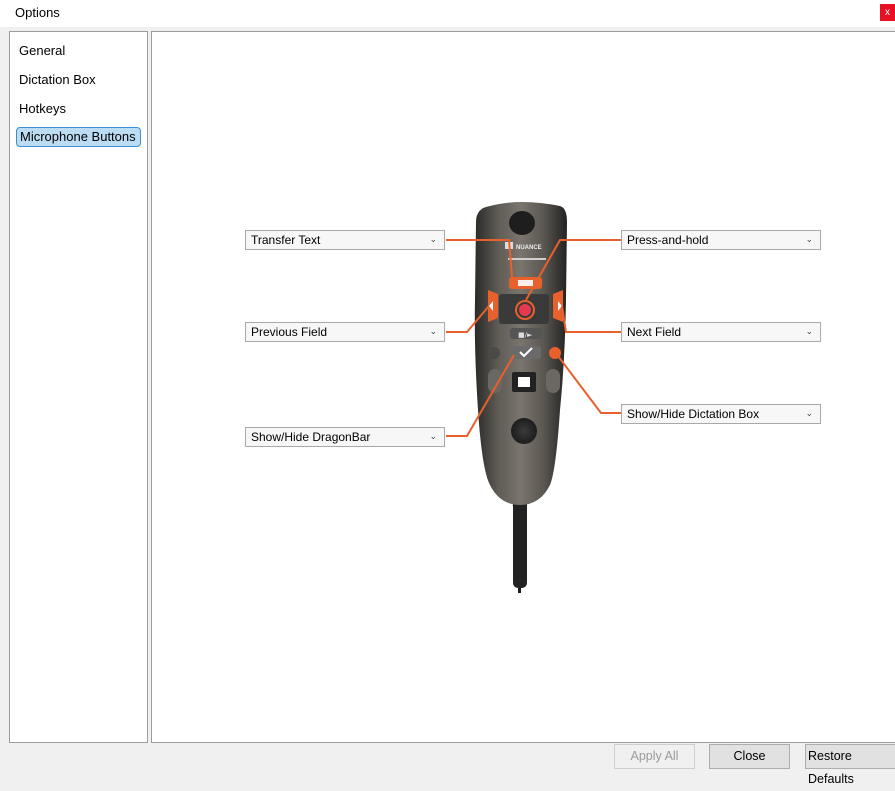  What do you see at coordinates (529, 248) in the screenshot?
I see `brand-text: NUANCE` at bounding box center [529, 248].